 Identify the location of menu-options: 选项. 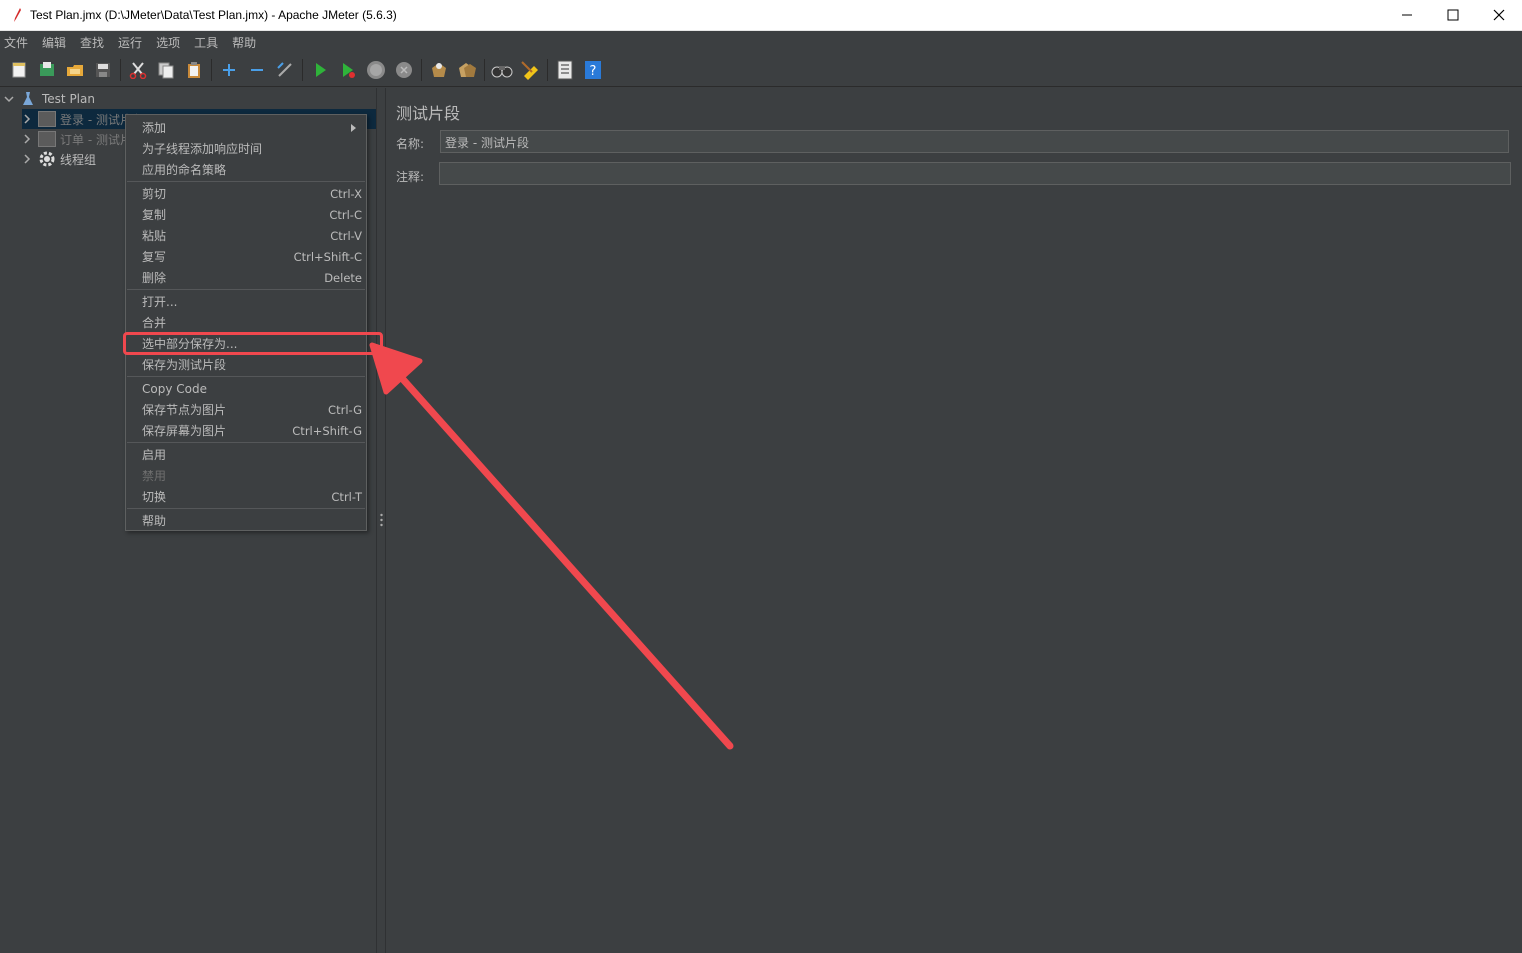
(168, 42).